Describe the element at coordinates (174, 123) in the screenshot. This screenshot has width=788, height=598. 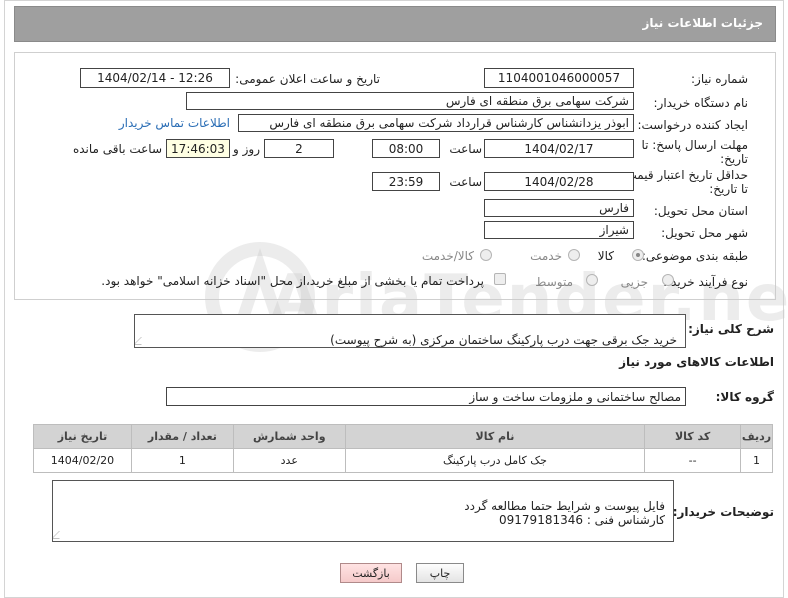
I see `buyer-contact-link: اطلاعات تماس خریدار` at that location.